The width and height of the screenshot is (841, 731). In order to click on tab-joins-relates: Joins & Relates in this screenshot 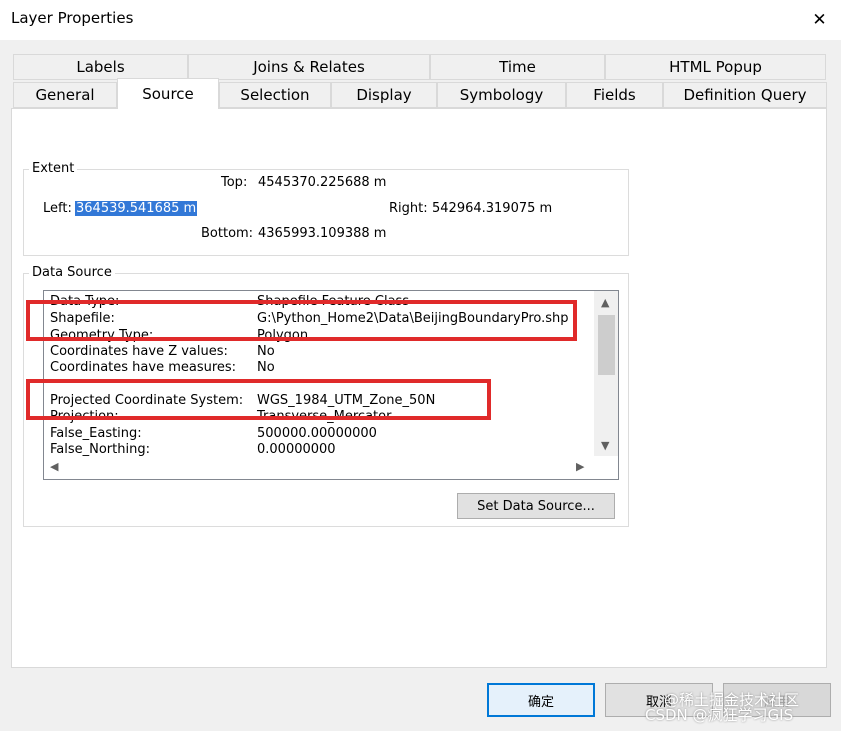, I will do `click(309, 67)`.